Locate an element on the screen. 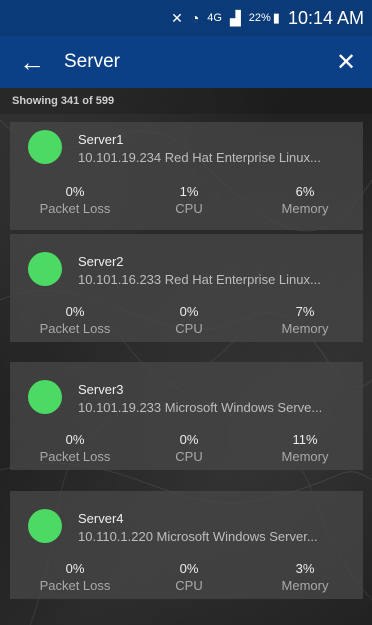 This screenshot has height=625, width=372. memory-stat: 11% Memory is located at coordinates (305, 448).